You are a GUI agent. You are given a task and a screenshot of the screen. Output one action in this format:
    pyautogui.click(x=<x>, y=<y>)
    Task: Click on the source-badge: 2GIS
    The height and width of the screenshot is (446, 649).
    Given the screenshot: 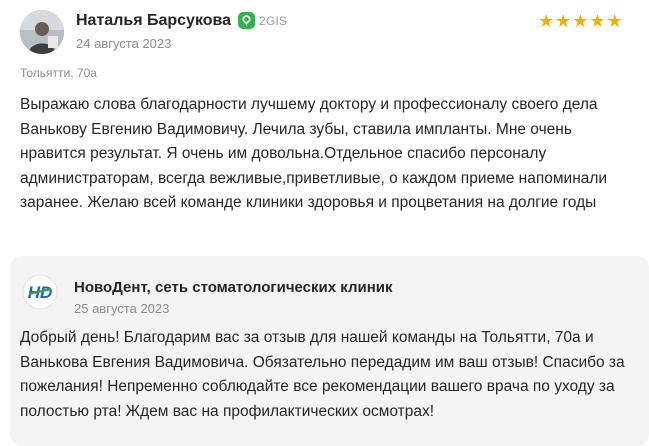 What is the action you would take?
    pyautogui.click(x=262, y=20)
    